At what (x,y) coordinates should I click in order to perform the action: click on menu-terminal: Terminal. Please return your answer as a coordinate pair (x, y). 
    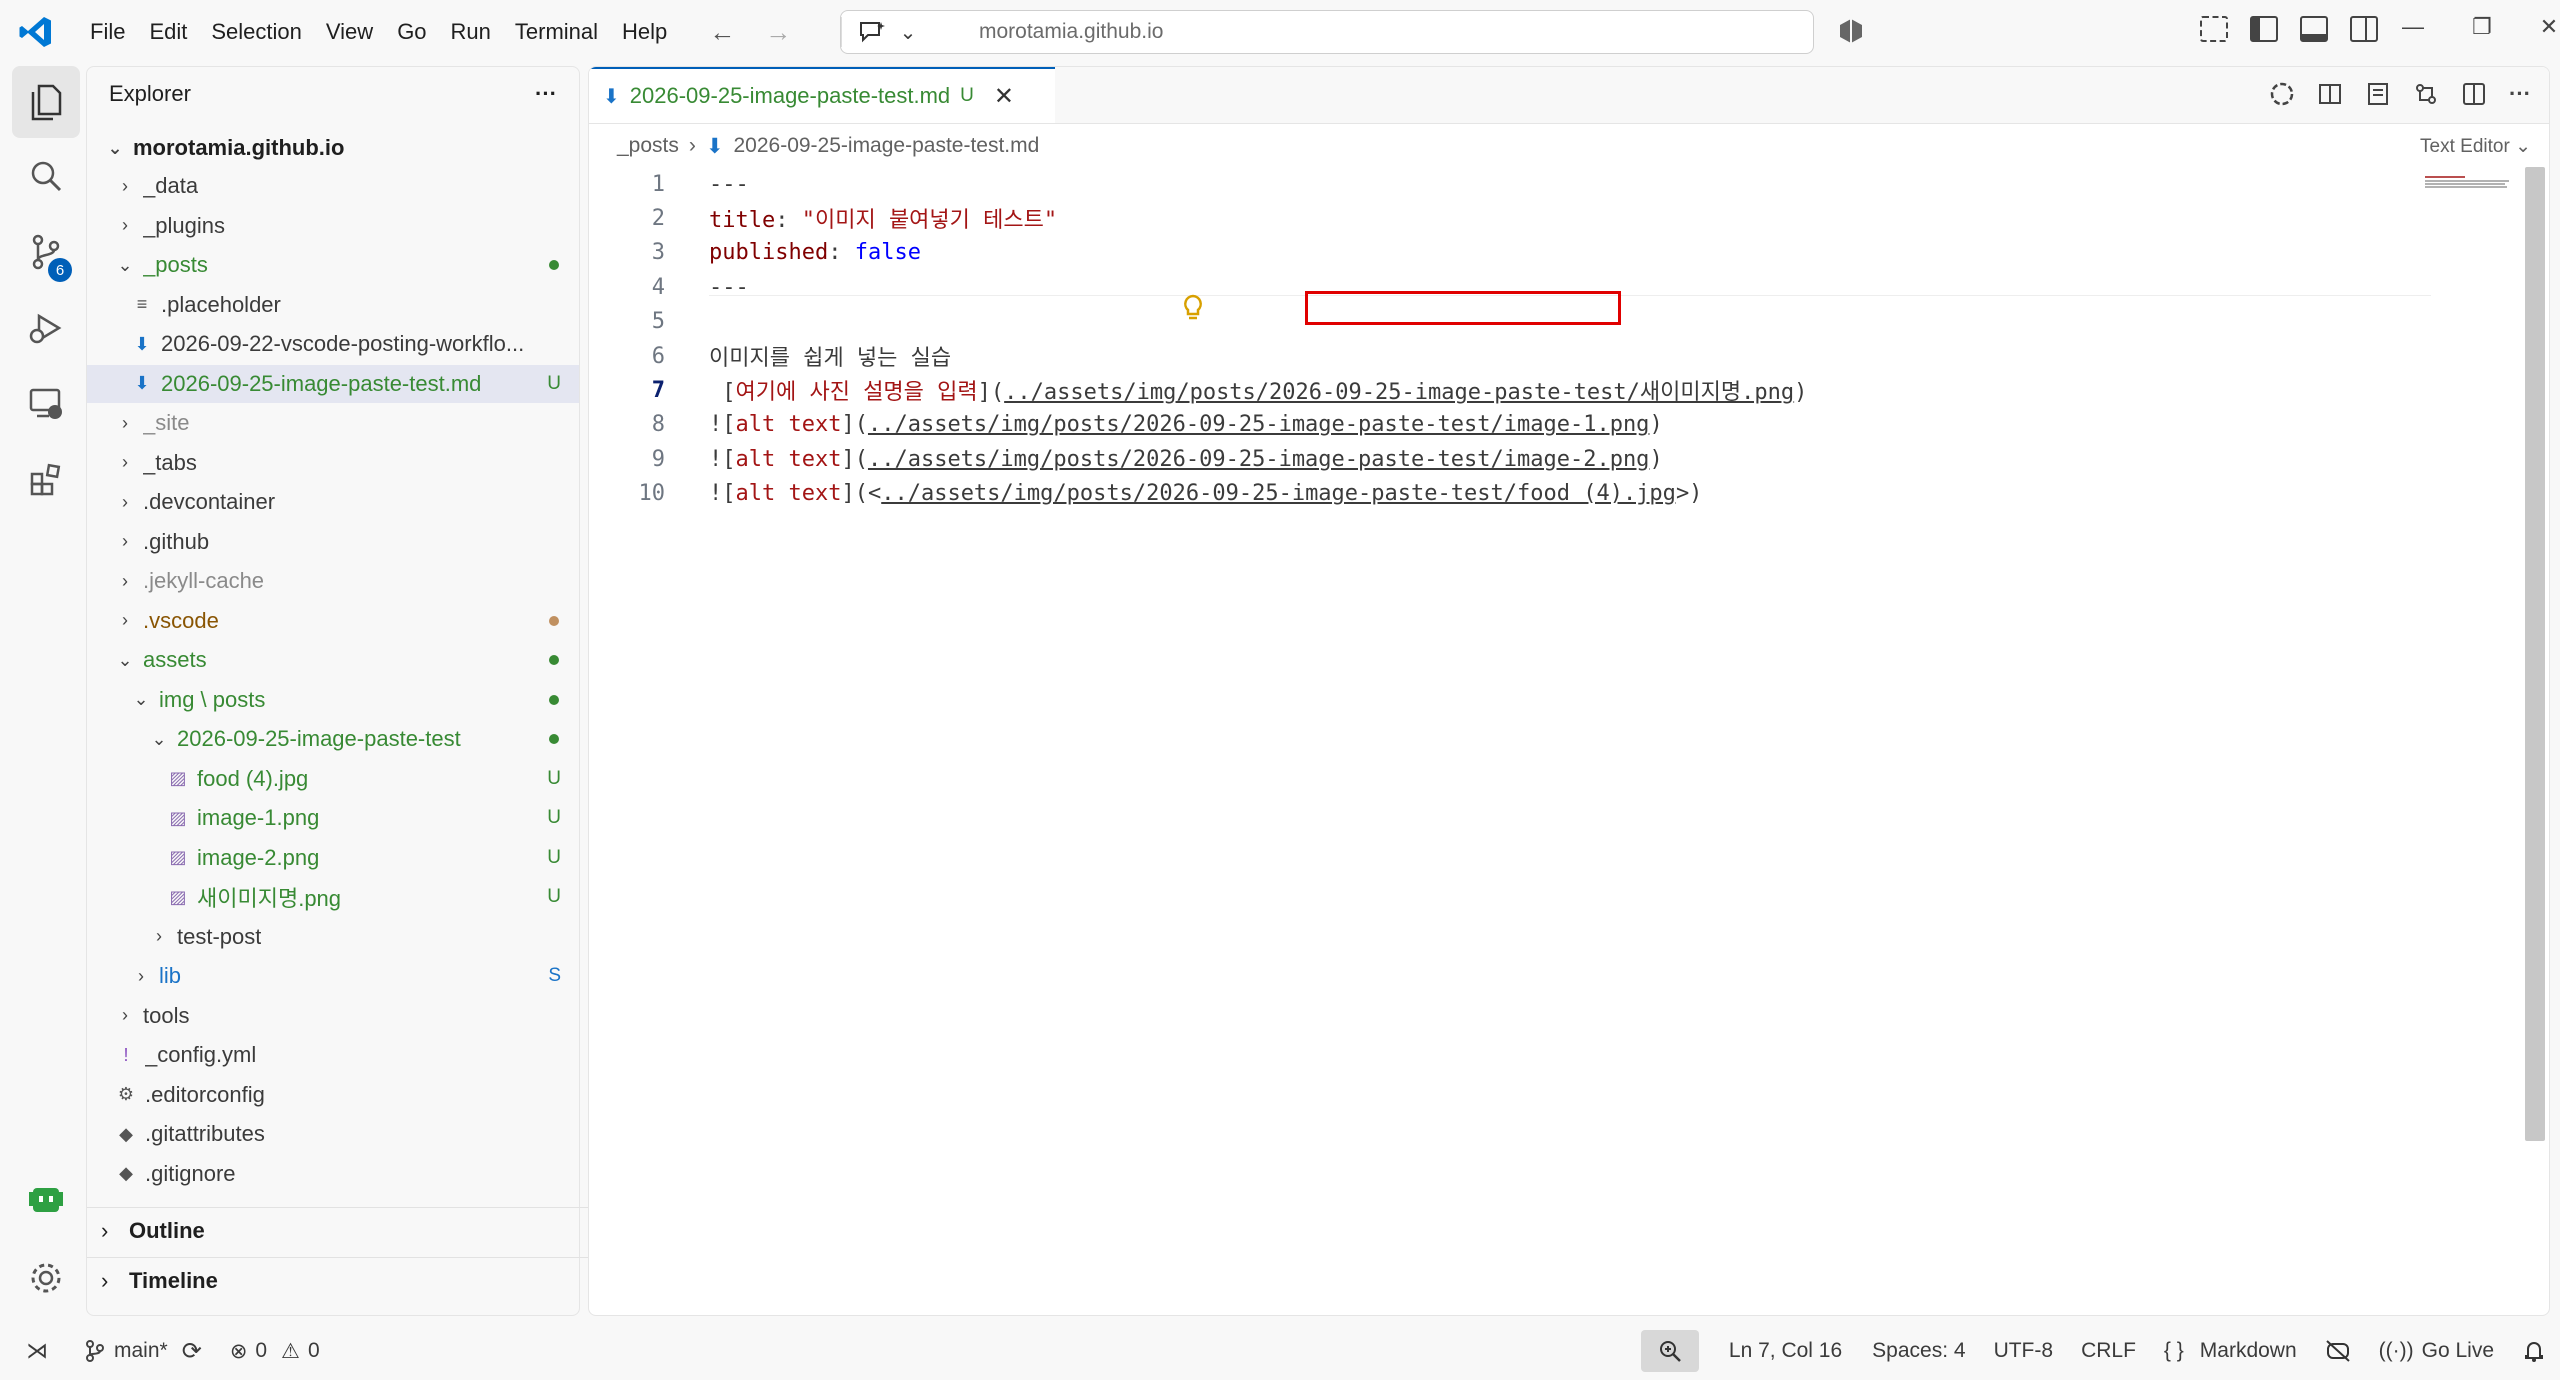
    Looking at the image, I should click on (556, 32).